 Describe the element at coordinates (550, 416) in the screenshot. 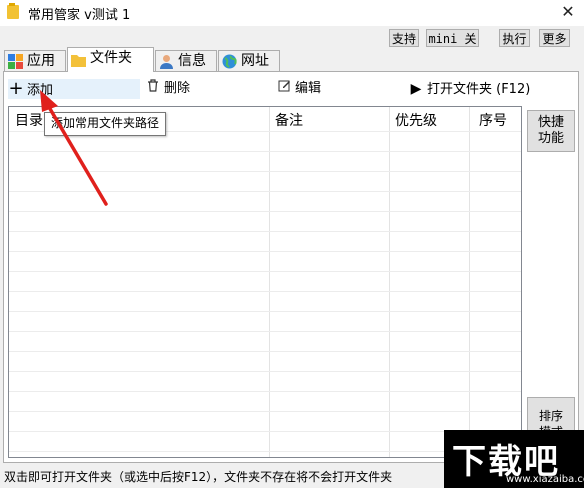

I see `sort-mode-line1: 排序` at that location.